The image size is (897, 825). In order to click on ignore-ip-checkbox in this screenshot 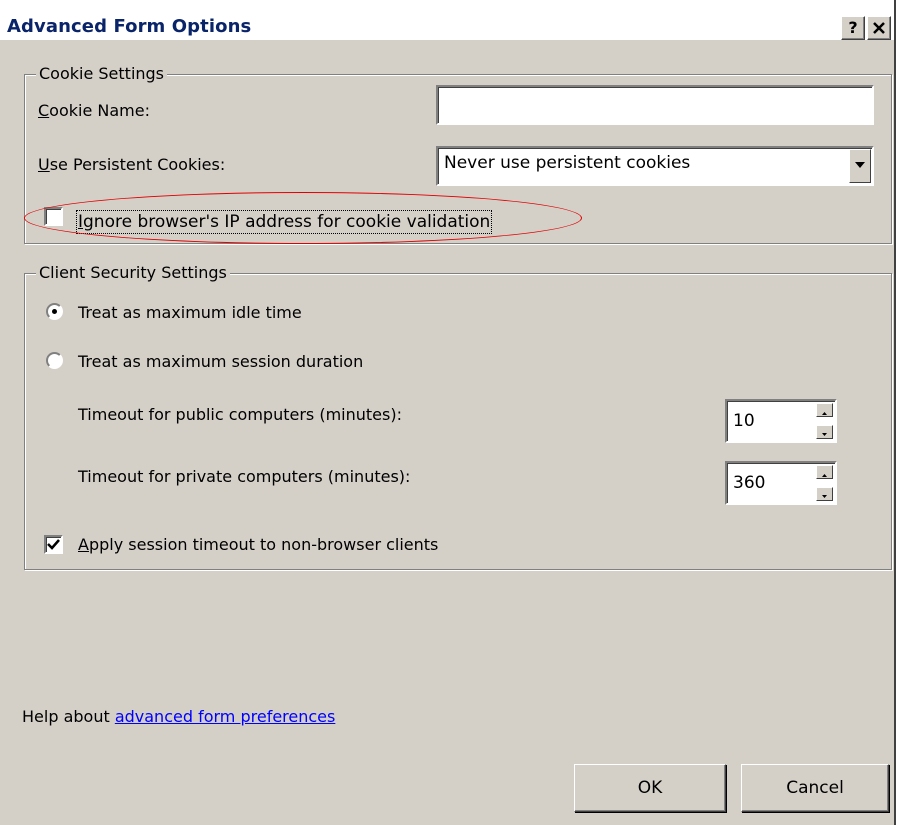, I will do `click(53, 216)`.